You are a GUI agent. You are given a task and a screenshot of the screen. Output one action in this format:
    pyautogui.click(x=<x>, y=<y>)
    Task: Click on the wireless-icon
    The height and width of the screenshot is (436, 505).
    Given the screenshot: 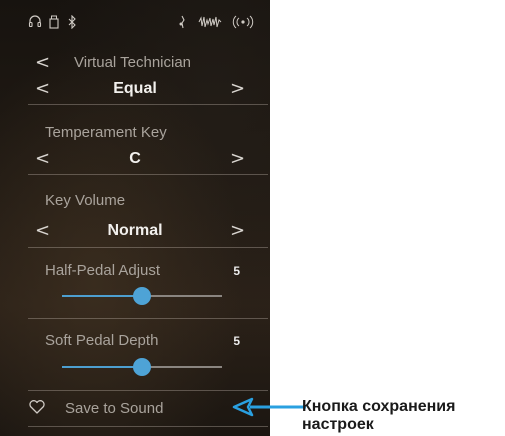 What is the action you would take?
    pyautogui.click(x=243, y=23)
    